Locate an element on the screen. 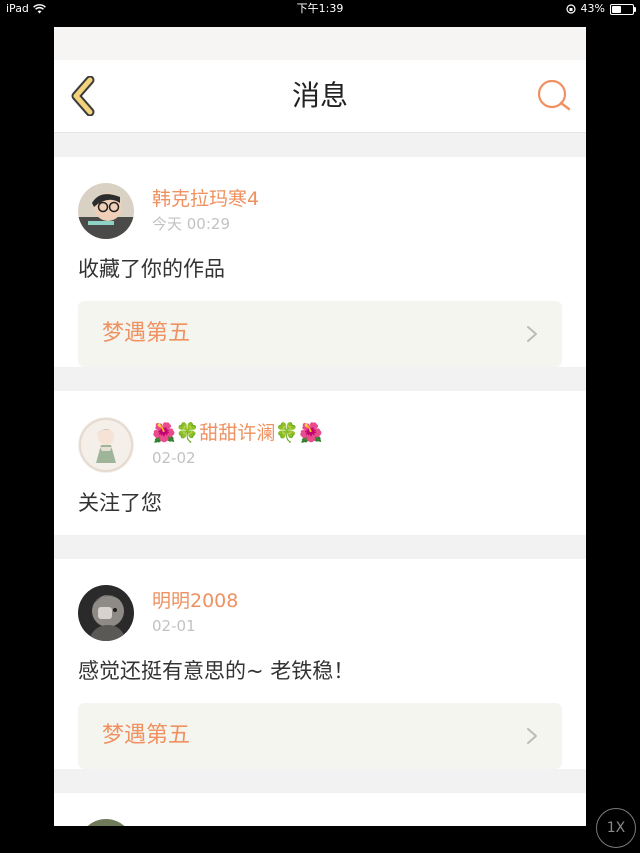  message-header: 明明2008 02-01 is located at coordinates (320, 600).